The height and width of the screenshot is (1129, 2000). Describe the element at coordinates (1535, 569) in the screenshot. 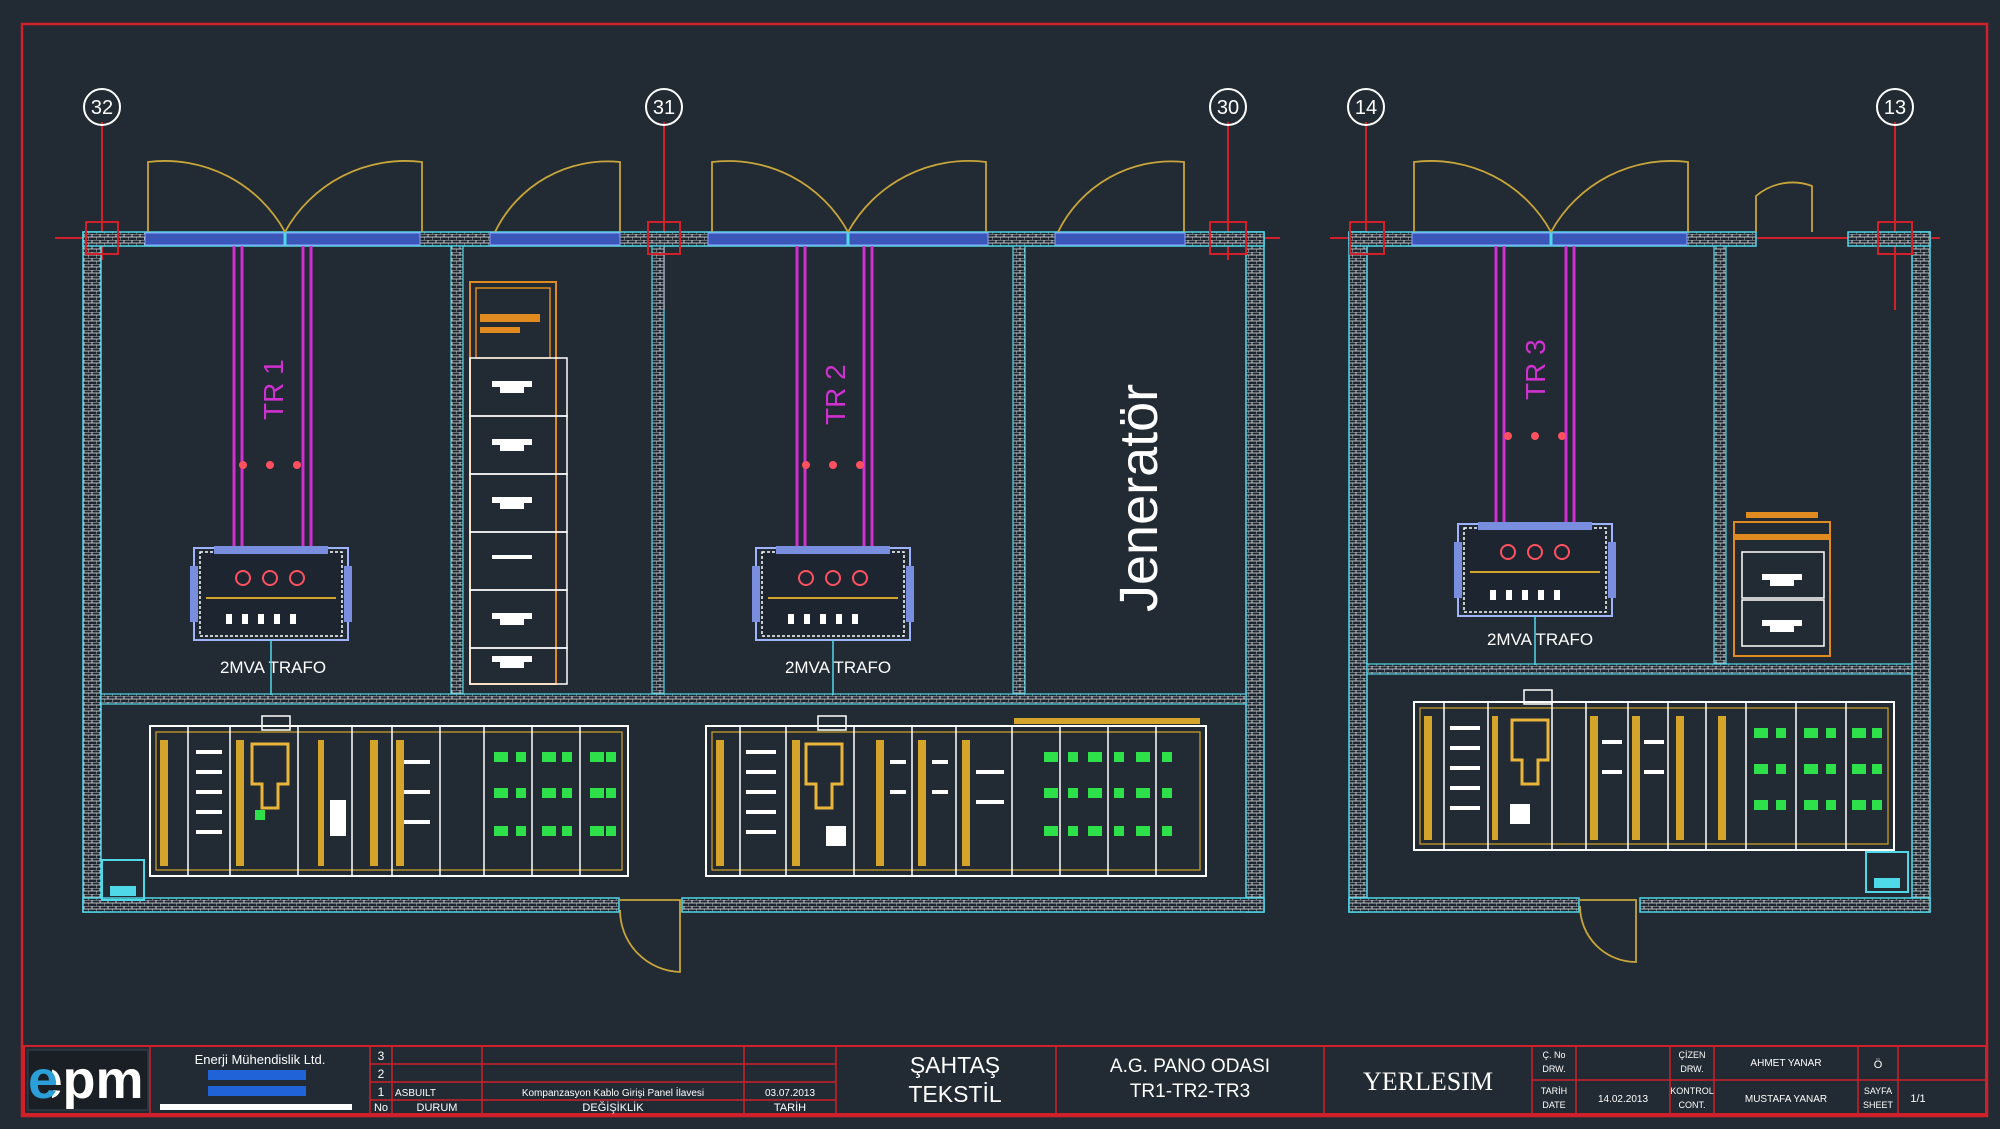

I see `tr3-transformer-icon` at that location.